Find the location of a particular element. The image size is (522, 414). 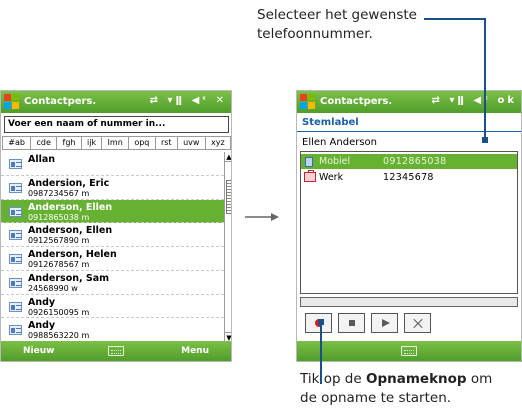

stop-button is located at coordinates (351, 323).